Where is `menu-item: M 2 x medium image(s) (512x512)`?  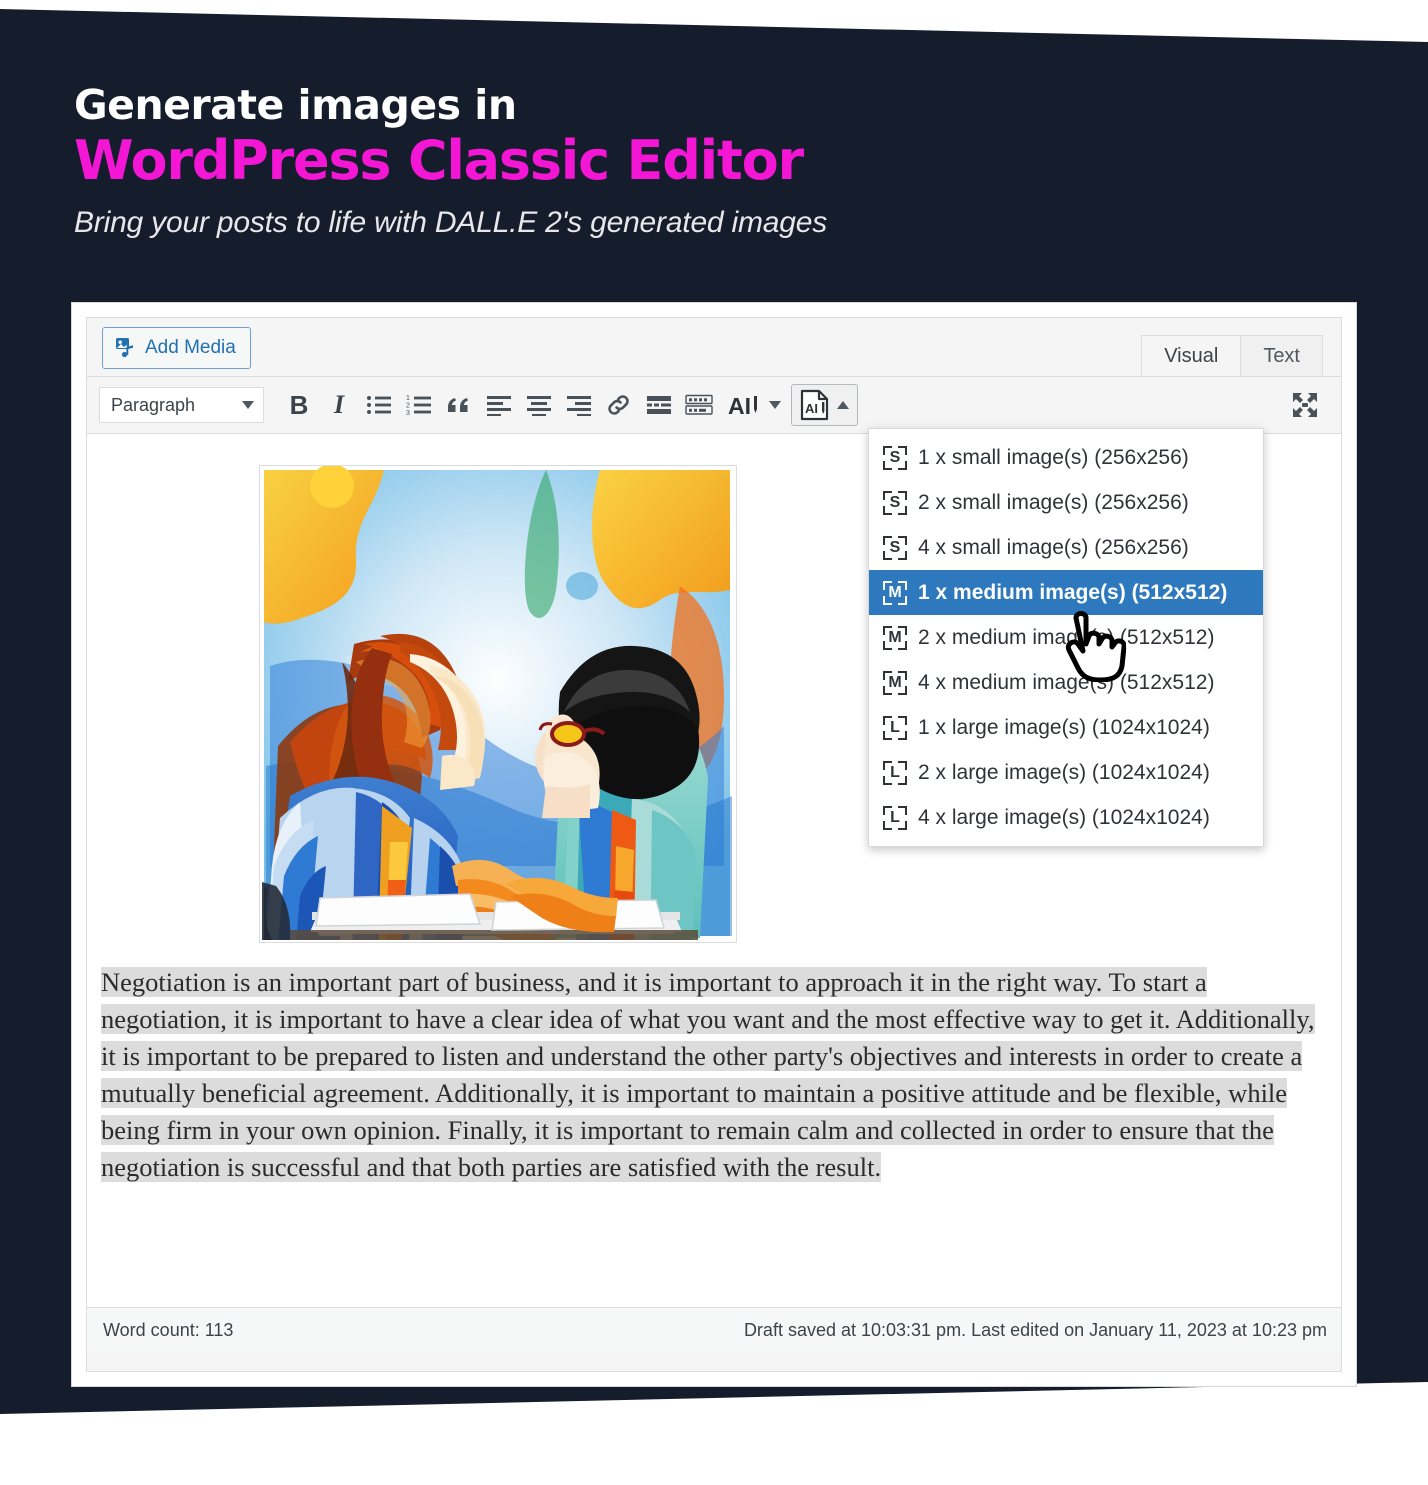
menu-item: M 2 x medium image(s) (512x512) is located at coordinates (1066, 637).